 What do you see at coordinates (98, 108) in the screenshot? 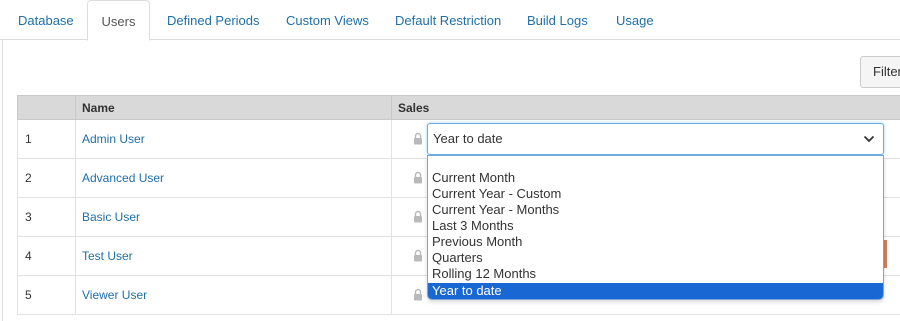
I see `column-header-name: Name` at bounding box center [98, 108].